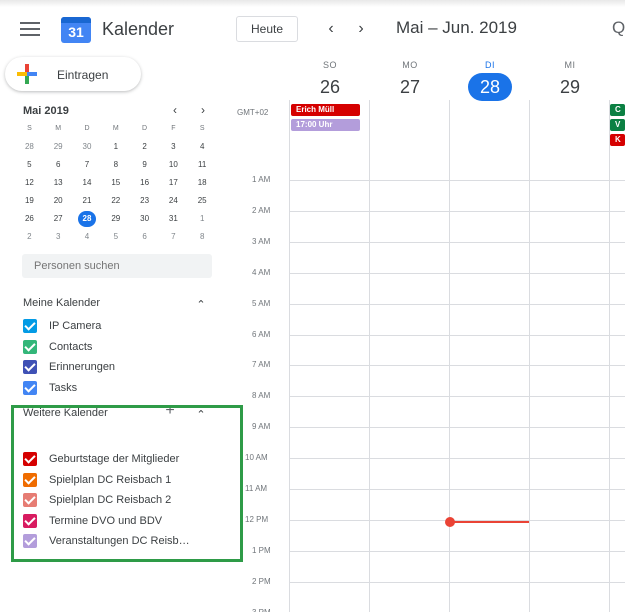 Image resolution: width=625 pixels, height=612 pixels. I want to click on calendar-list-item: IP Camera, so click(62, 326).